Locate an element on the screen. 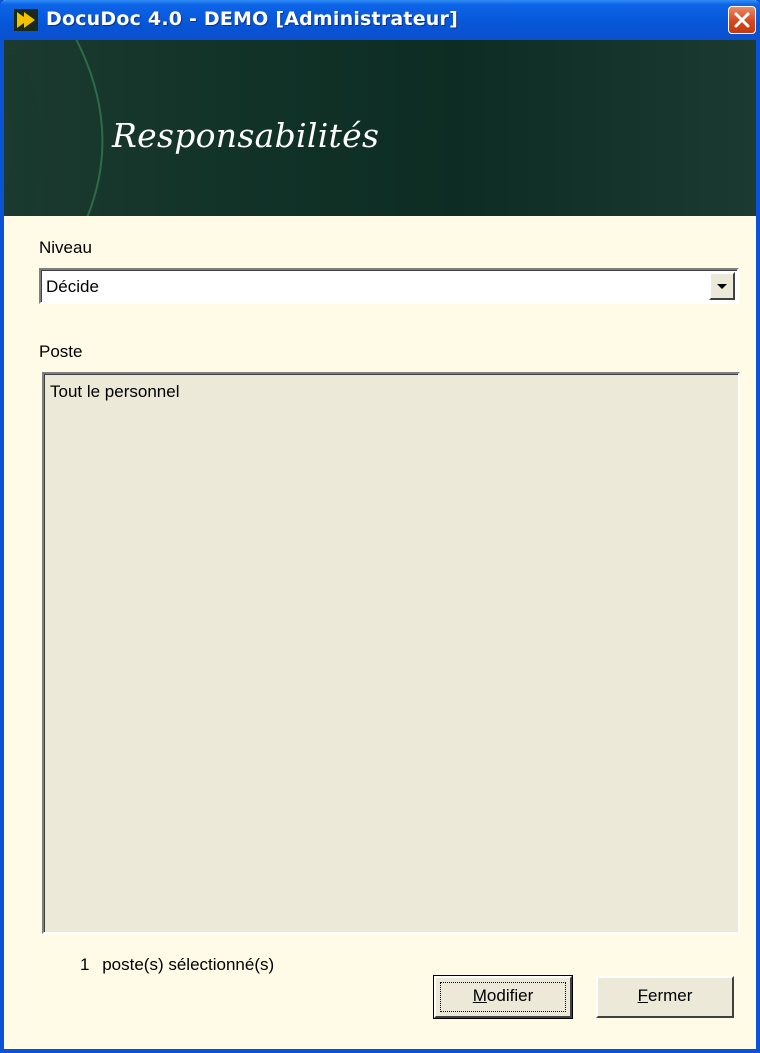 The width and height of the screenshot is (760, 1053). chevron-down-icon is located at coordinates (722, 286).